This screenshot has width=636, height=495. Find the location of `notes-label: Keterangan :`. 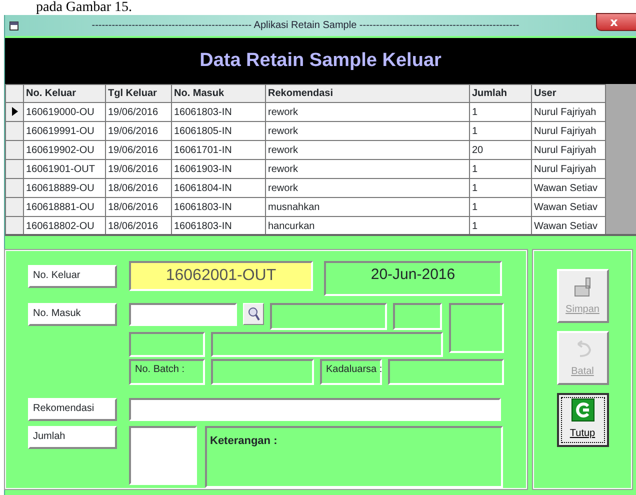

notes-label: Keterangan : is located at coordinates (244, 441).